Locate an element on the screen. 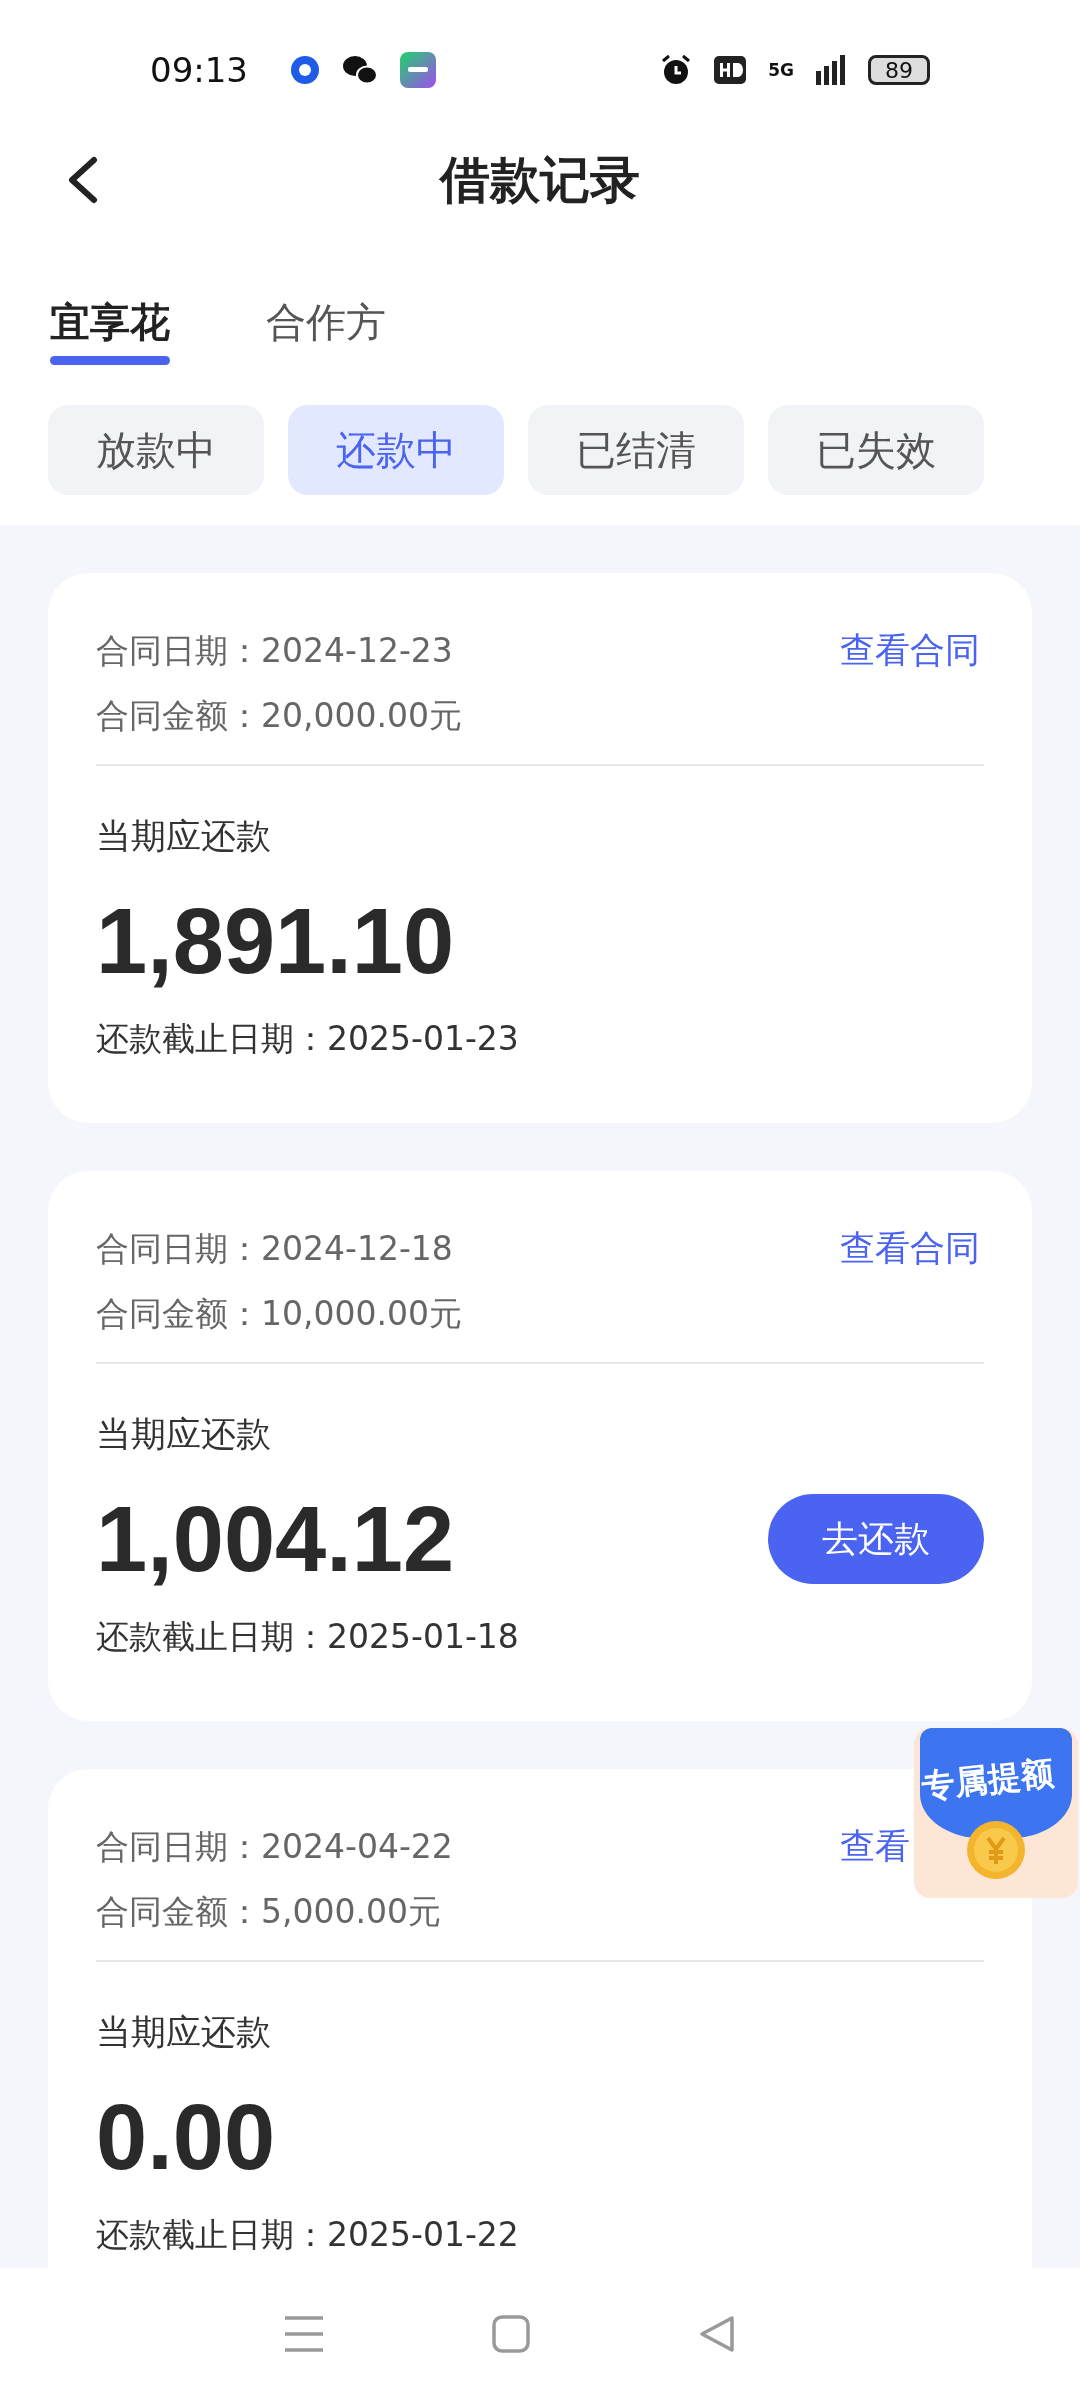  view-contract-link: 查看 is located at coordinates (875, 1846).